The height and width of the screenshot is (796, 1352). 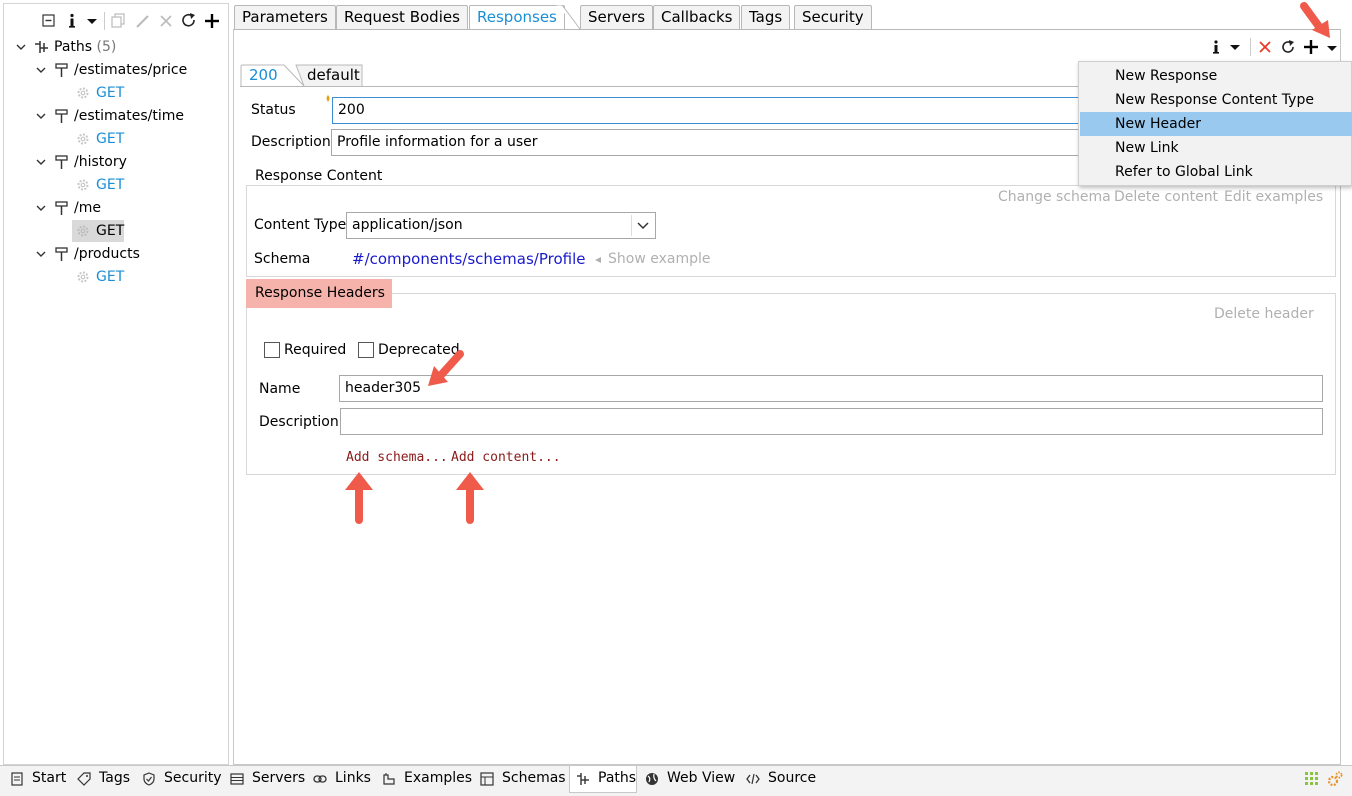 What do you see at coordinates (291, 142) in the screenshot?
I see `description-label: Description` at bounding box center [291, 142].